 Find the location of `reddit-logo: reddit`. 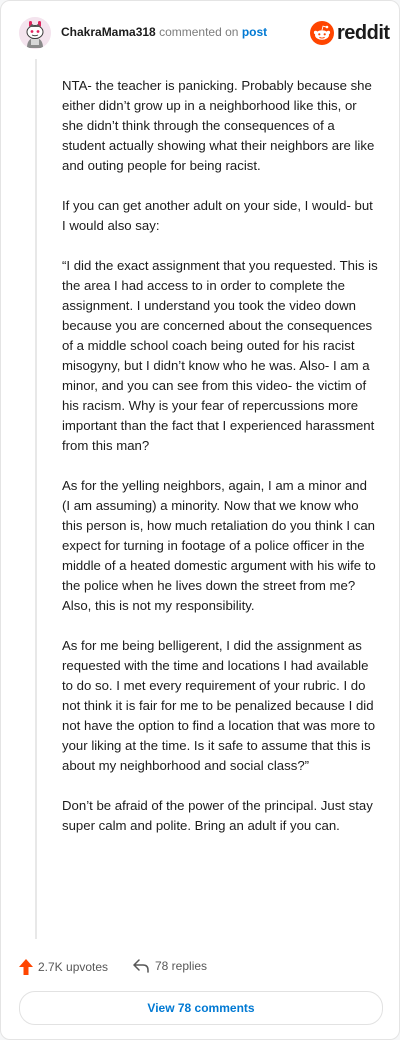

reddit-logo: reddit is located at coordinates (350, 34).